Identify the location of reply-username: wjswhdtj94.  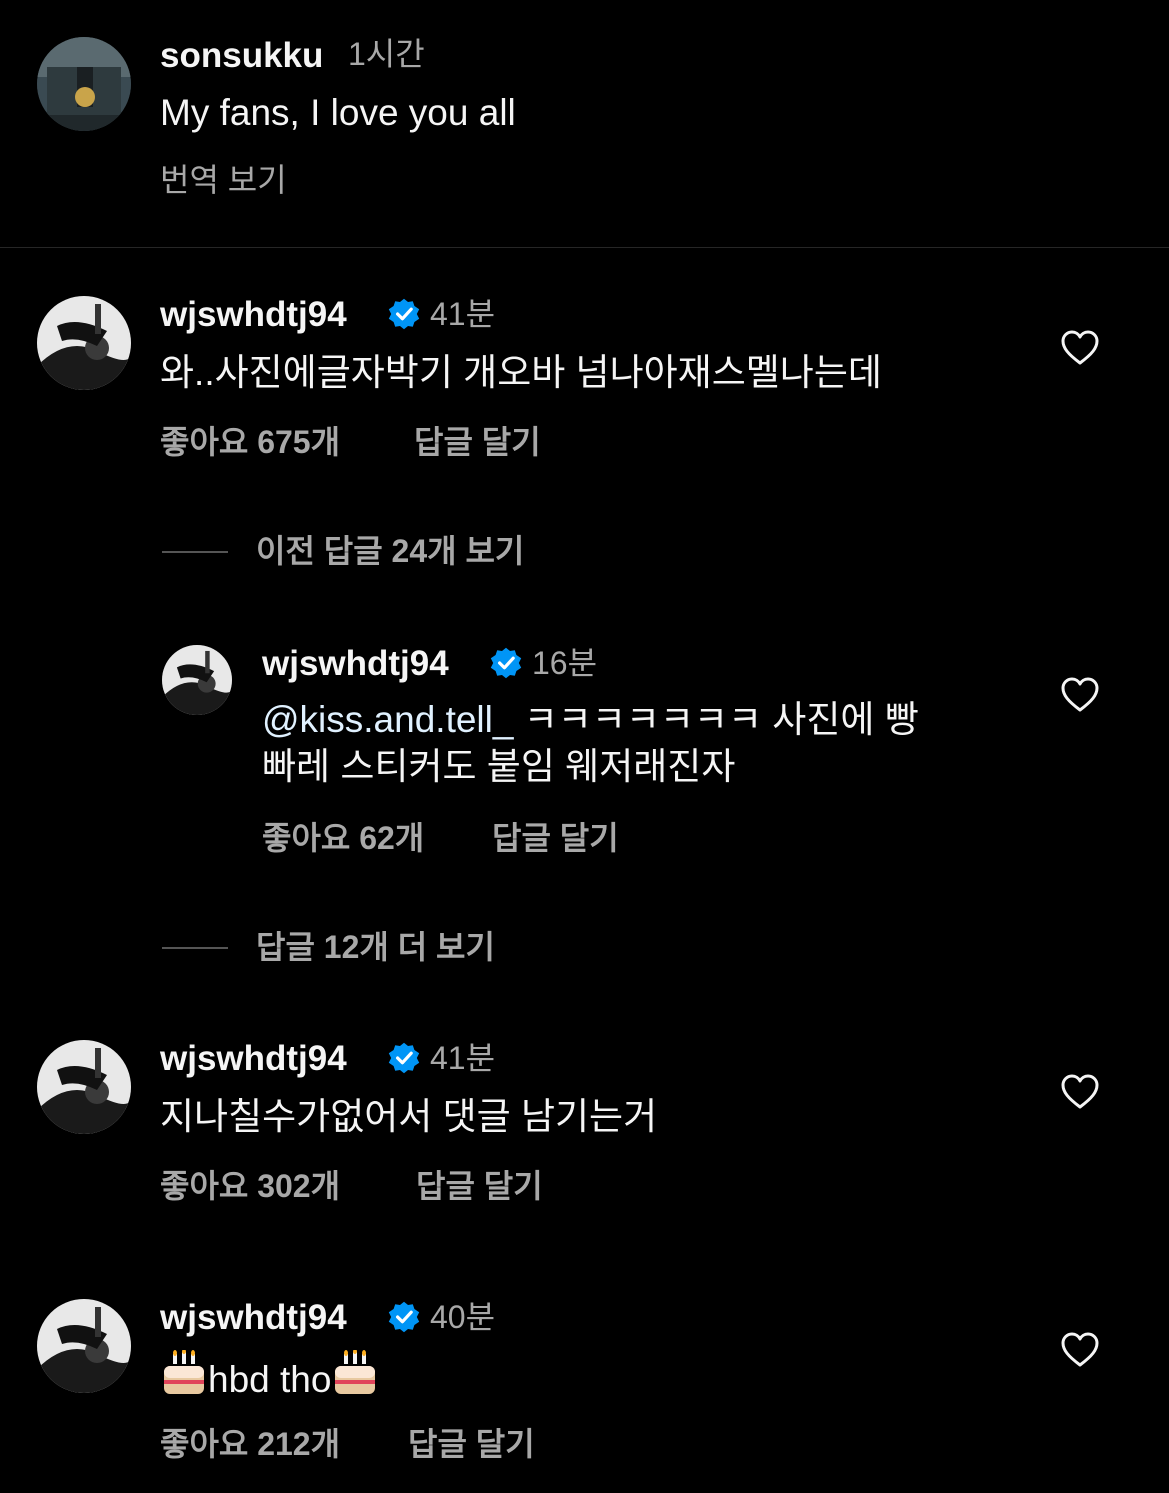
(355, 663).